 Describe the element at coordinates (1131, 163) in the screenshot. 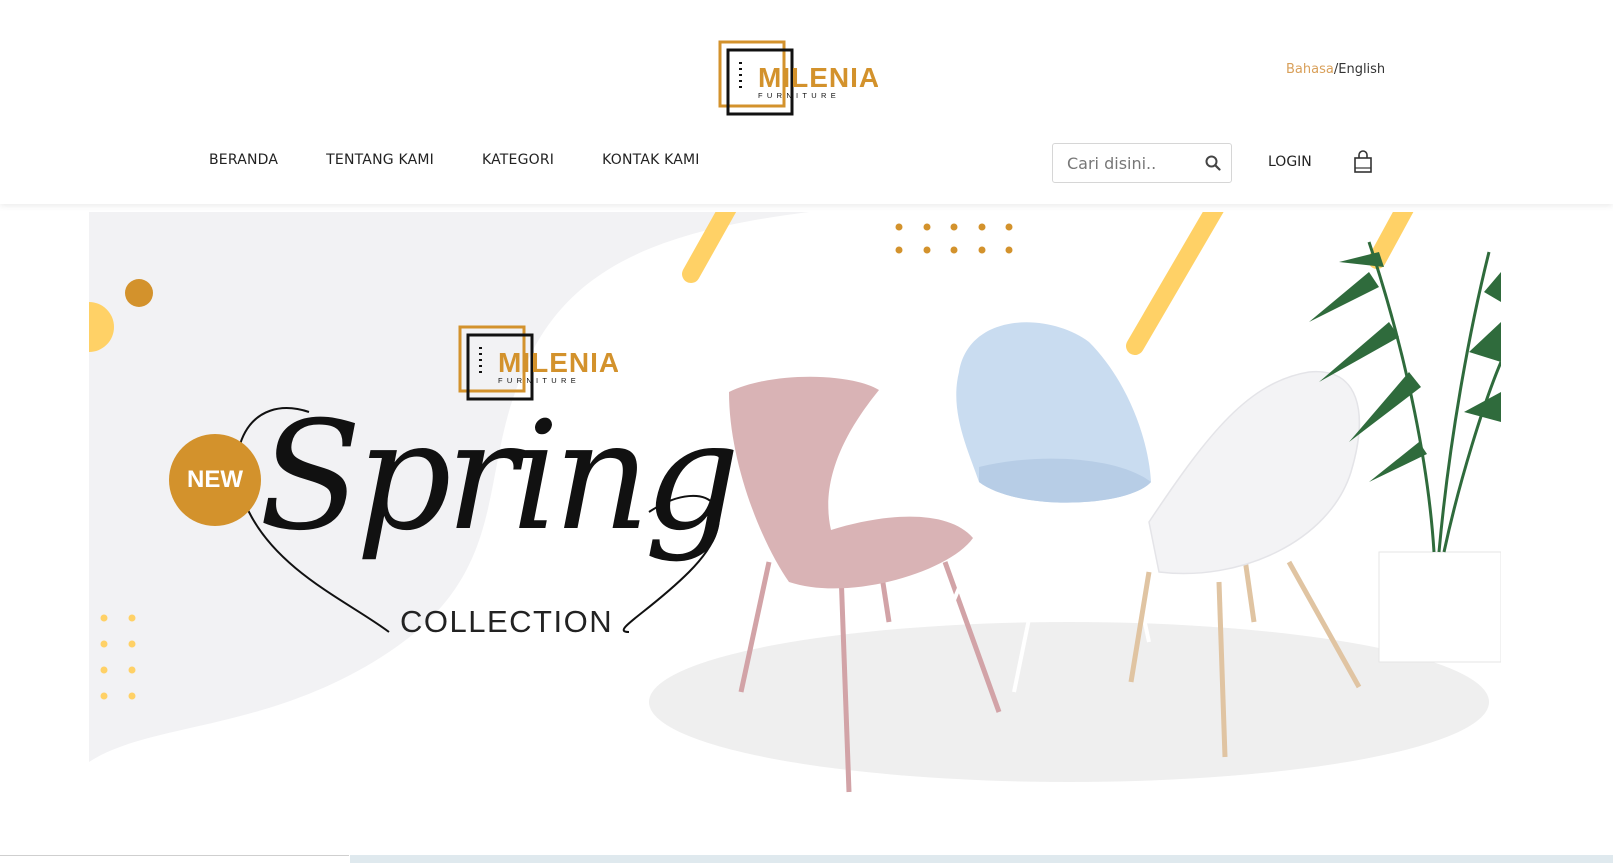

I see `search-input` at that location.